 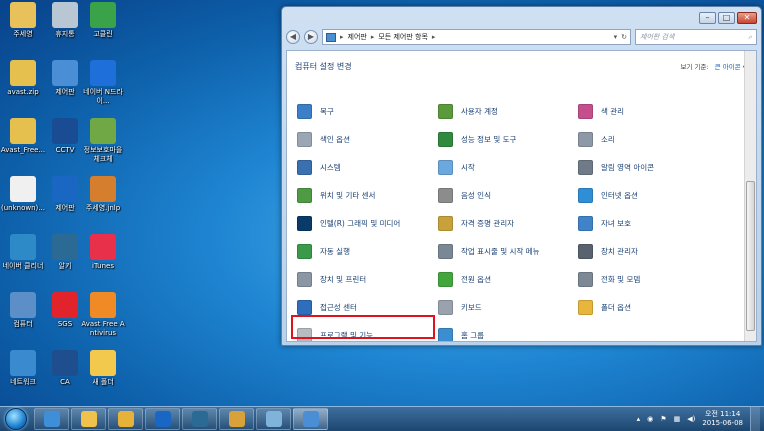 What do you see at coordinates (304, 167) in the screenshot?
I see `system-icon` at bounding box center [304, 167].